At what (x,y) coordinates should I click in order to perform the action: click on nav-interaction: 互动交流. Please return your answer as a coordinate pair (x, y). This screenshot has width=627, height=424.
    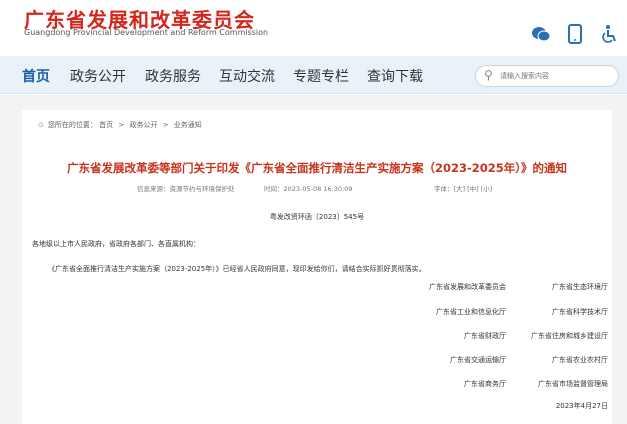
    Looking at the image, I should click on (247, 76).